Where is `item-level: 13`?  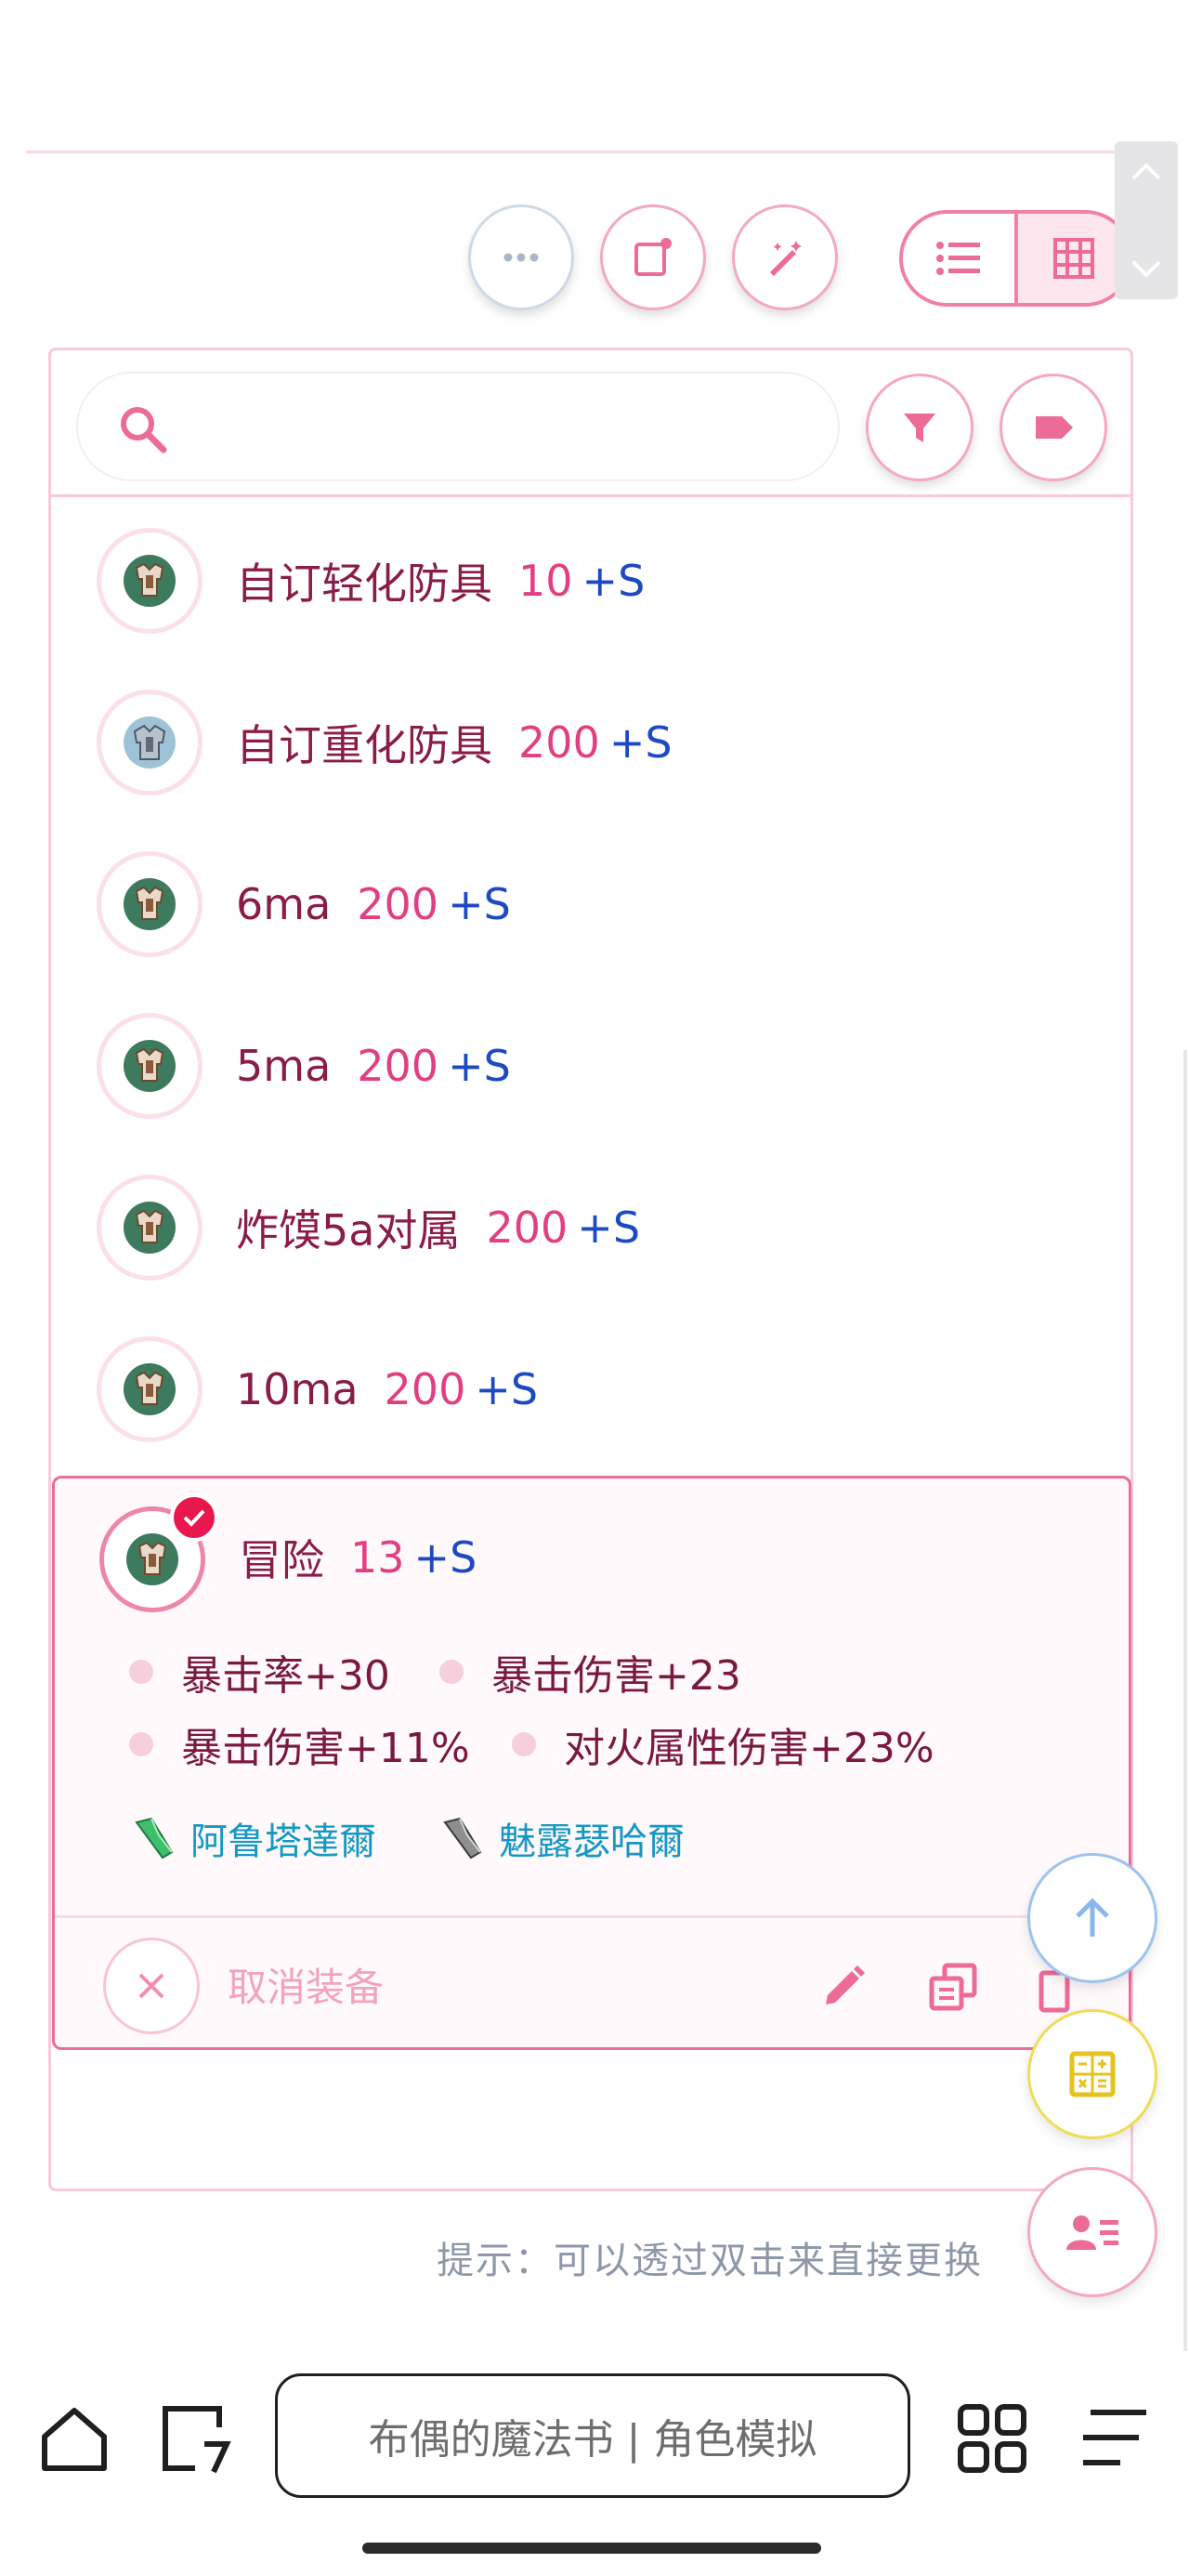
item-level: 13 is located at coordinates (377, 1557).